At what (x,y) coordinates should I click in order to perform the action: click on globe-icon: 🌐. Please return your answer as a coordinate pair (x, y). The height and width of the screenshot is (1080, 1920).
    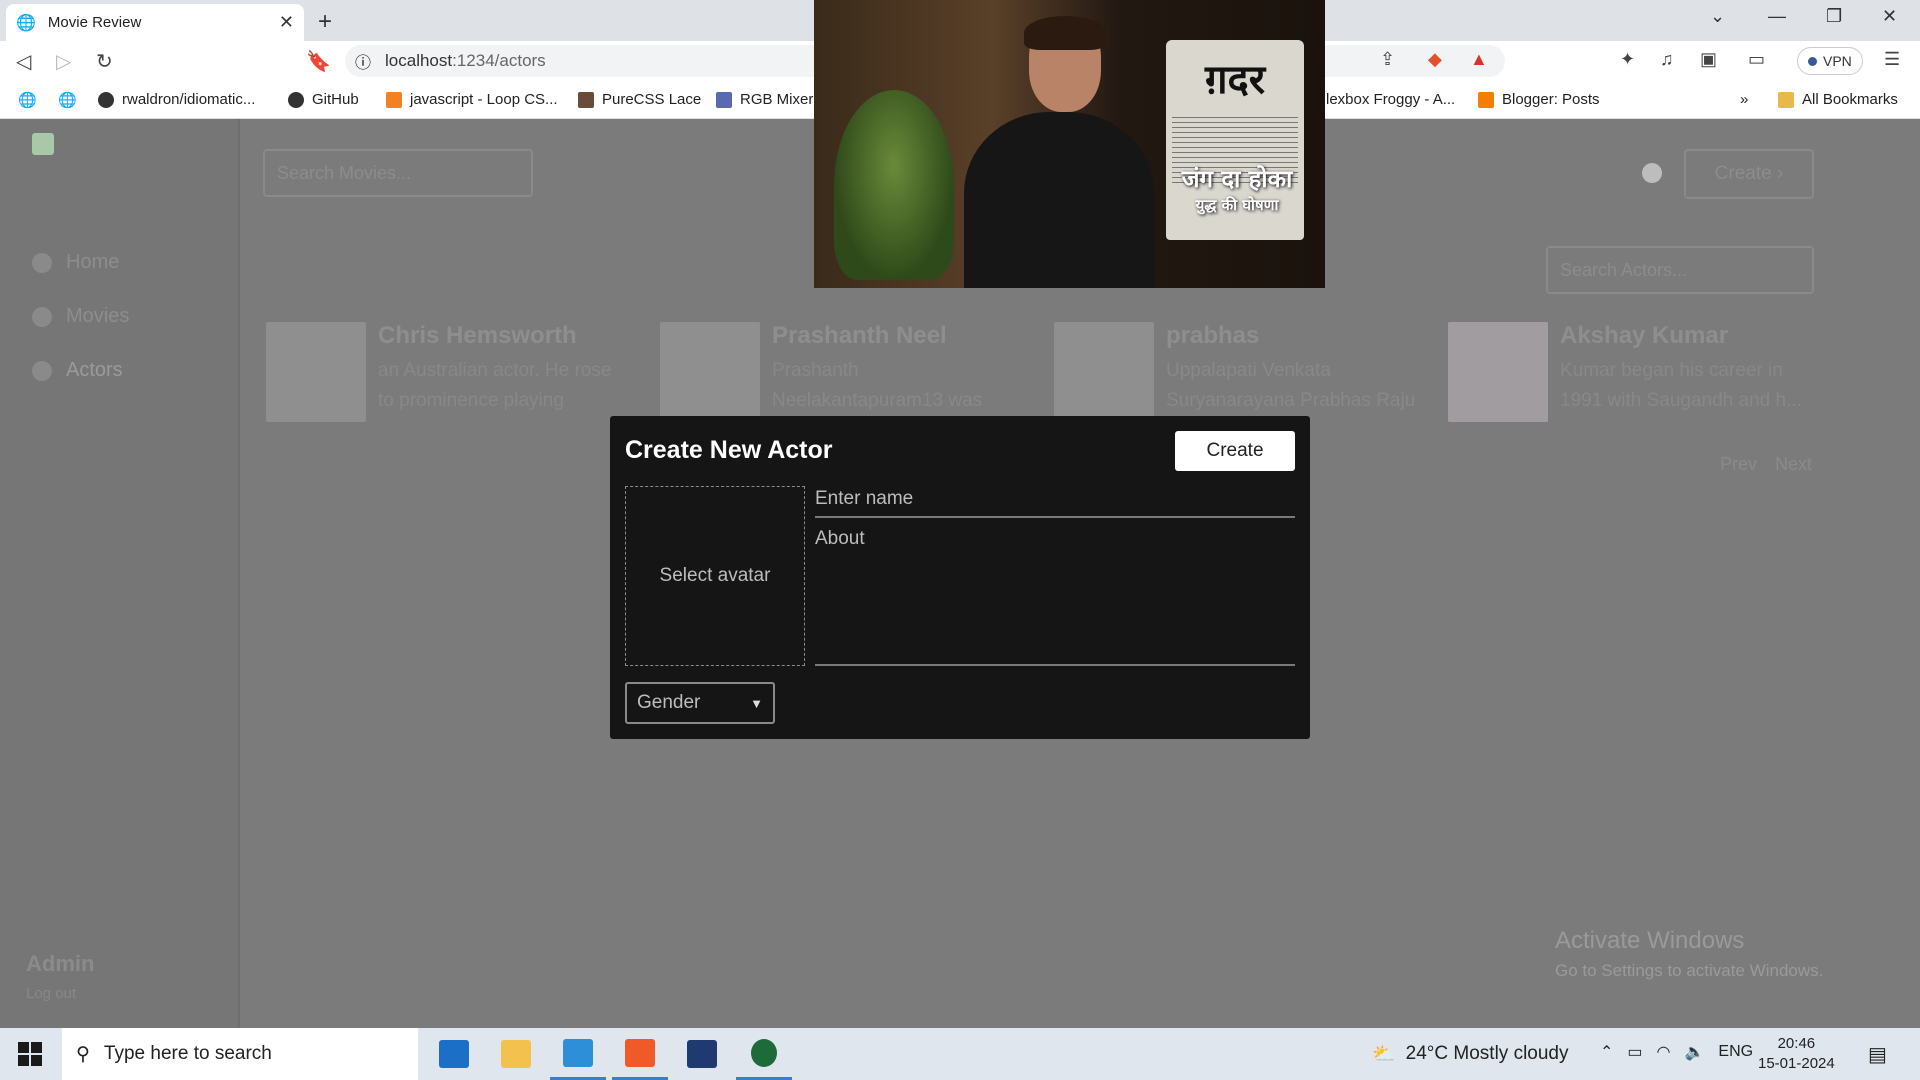
    Looking at the image, I should click on (26, 23).